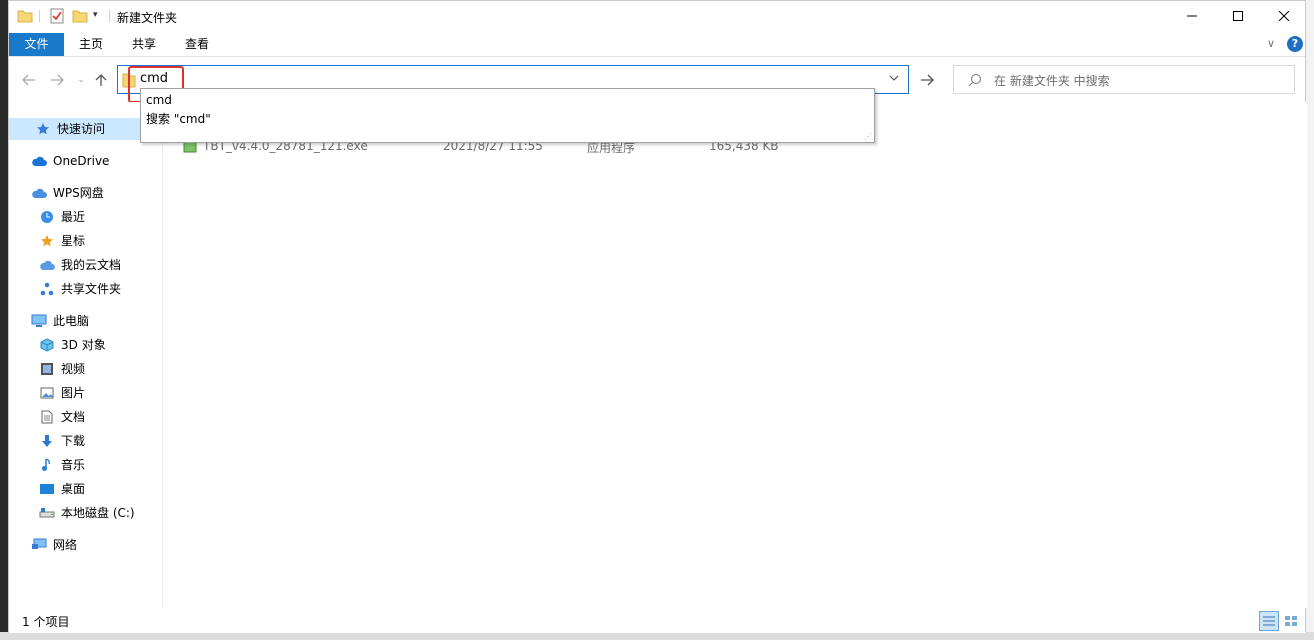  Describe the element at coordinates (91, 265) in the screenshot. I see `sidebar-item-label: 我的云文档` at that location.